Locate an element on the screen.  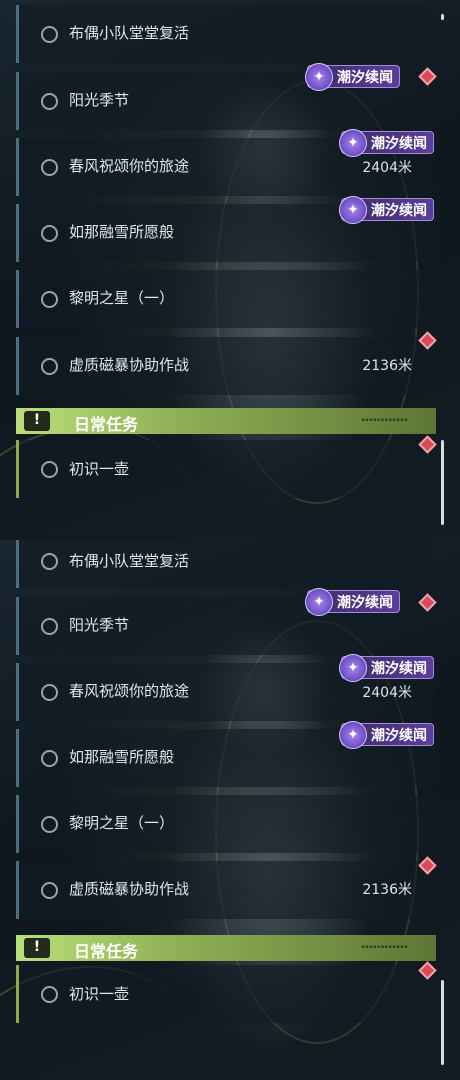
scroll-track-top is located at coordinates (442, 17).